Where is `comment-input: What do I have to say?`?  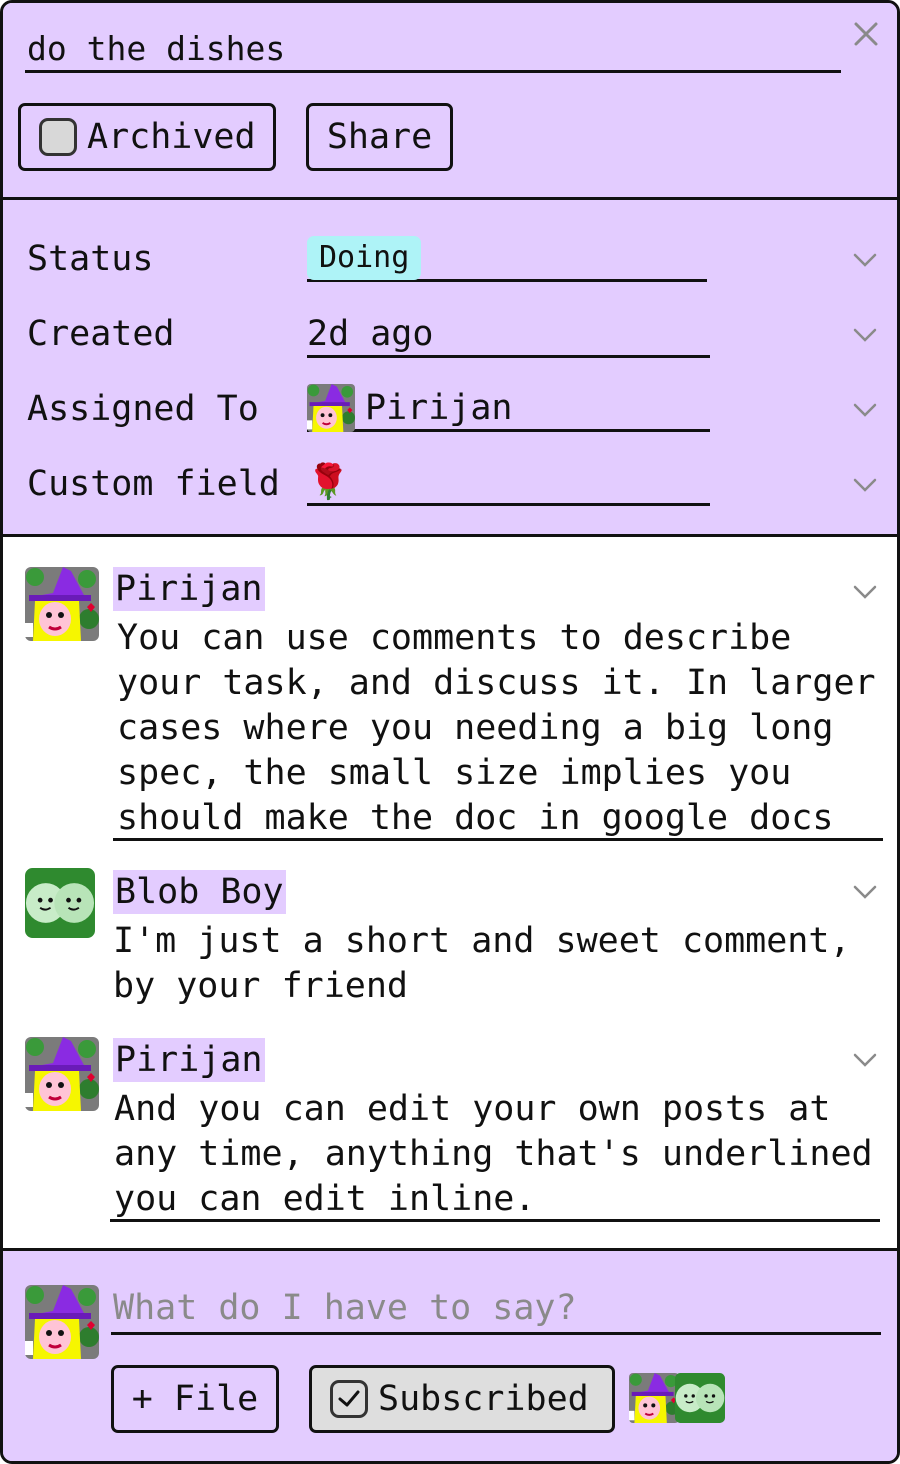
comment-input: What do I have to say? is located at coordinates (496, 1309).